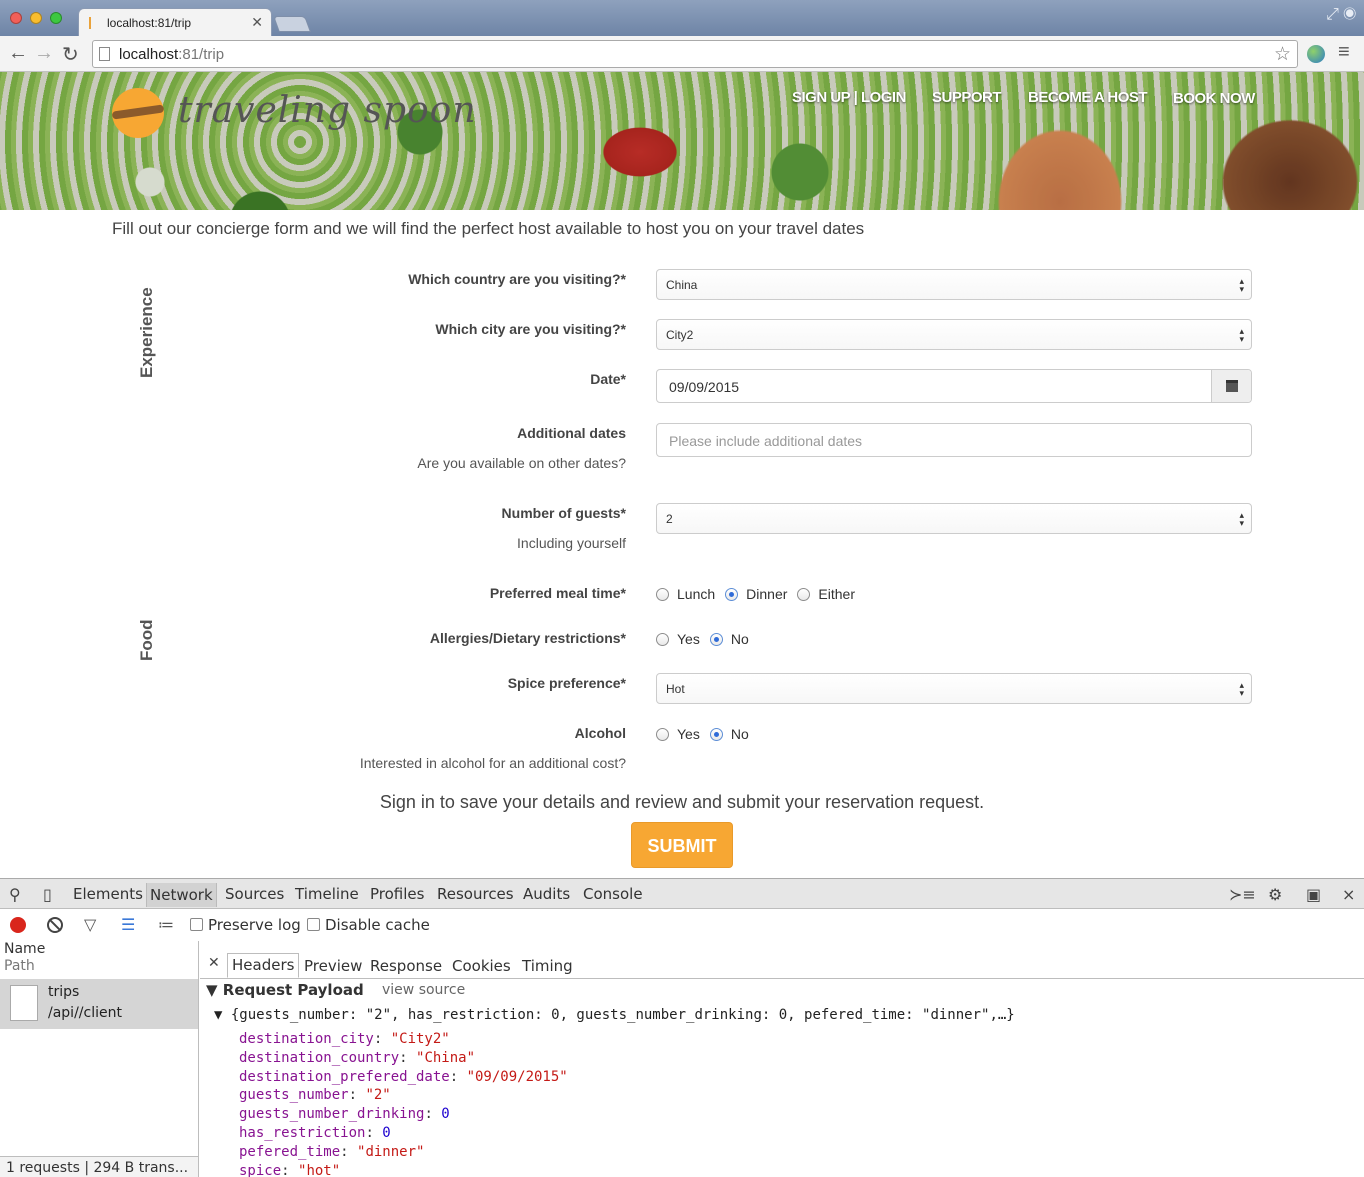 The width and height of the screenshot is (1364, 1177). Describe the element at coordinates (1231, 386) in the screenshot. I see `calendar-button` at that location.